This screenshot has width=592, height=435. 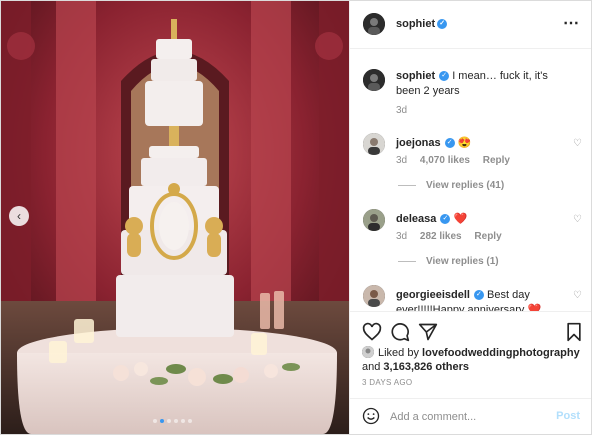 What do you see at coordinates (465, 185) in the screenshot?
I see `view-replies-label: View replies (41)` at bounding box center [465, 185].